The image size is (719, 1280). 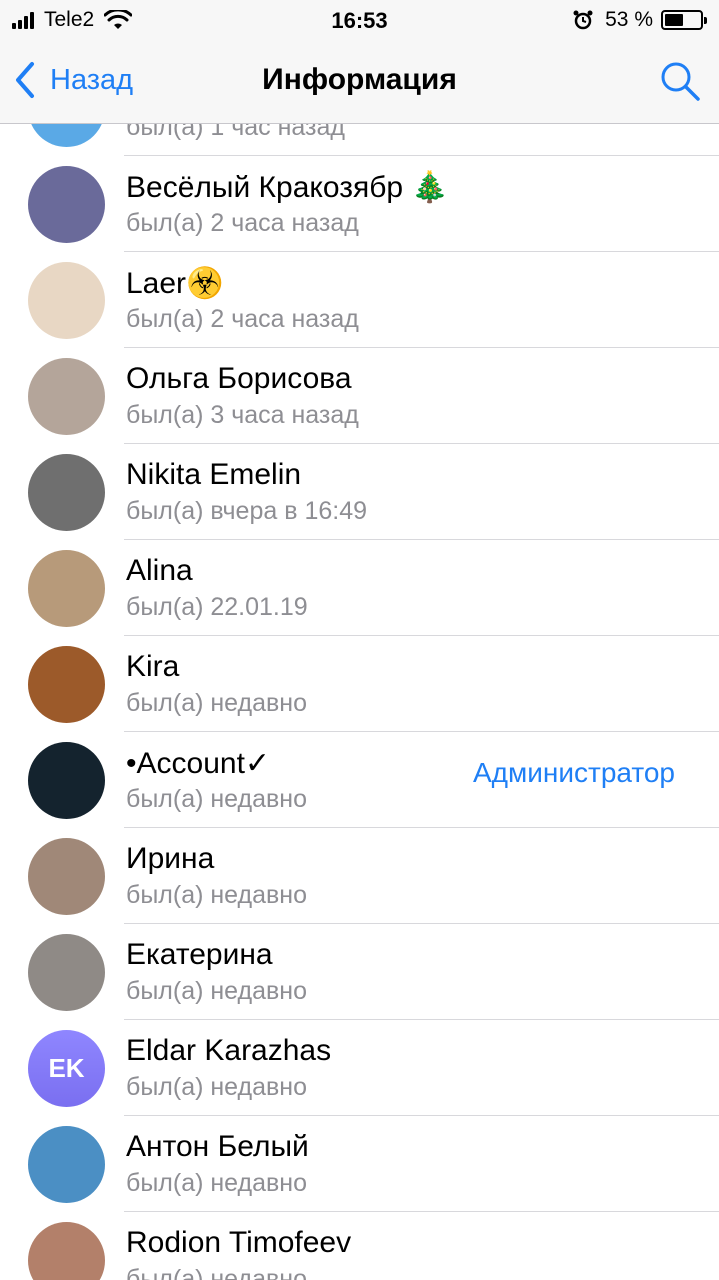 What do you see at coordinates (359, 1068) in the screenshot?
I see `member-row: EK Eldar Karazhas был(а) недавно` at bounding box center [359, 1068].